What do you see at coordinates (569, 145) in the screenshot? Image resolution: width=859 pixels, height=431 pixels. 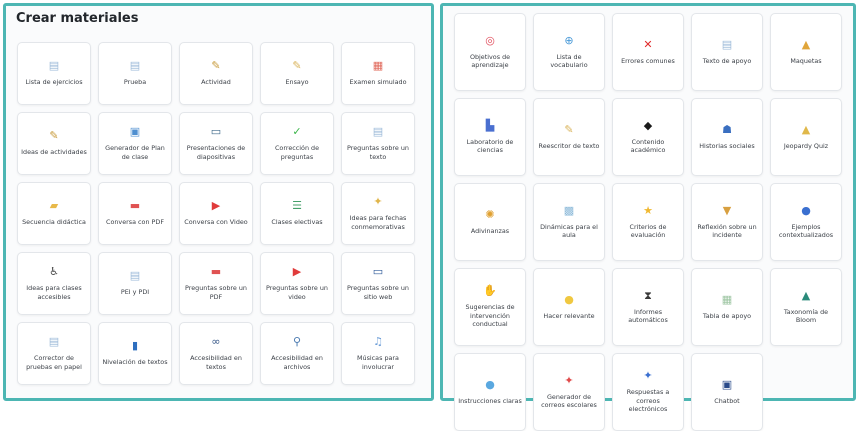 I see `tool-label: Reescritor de texto` at bounding box center [569, 145].